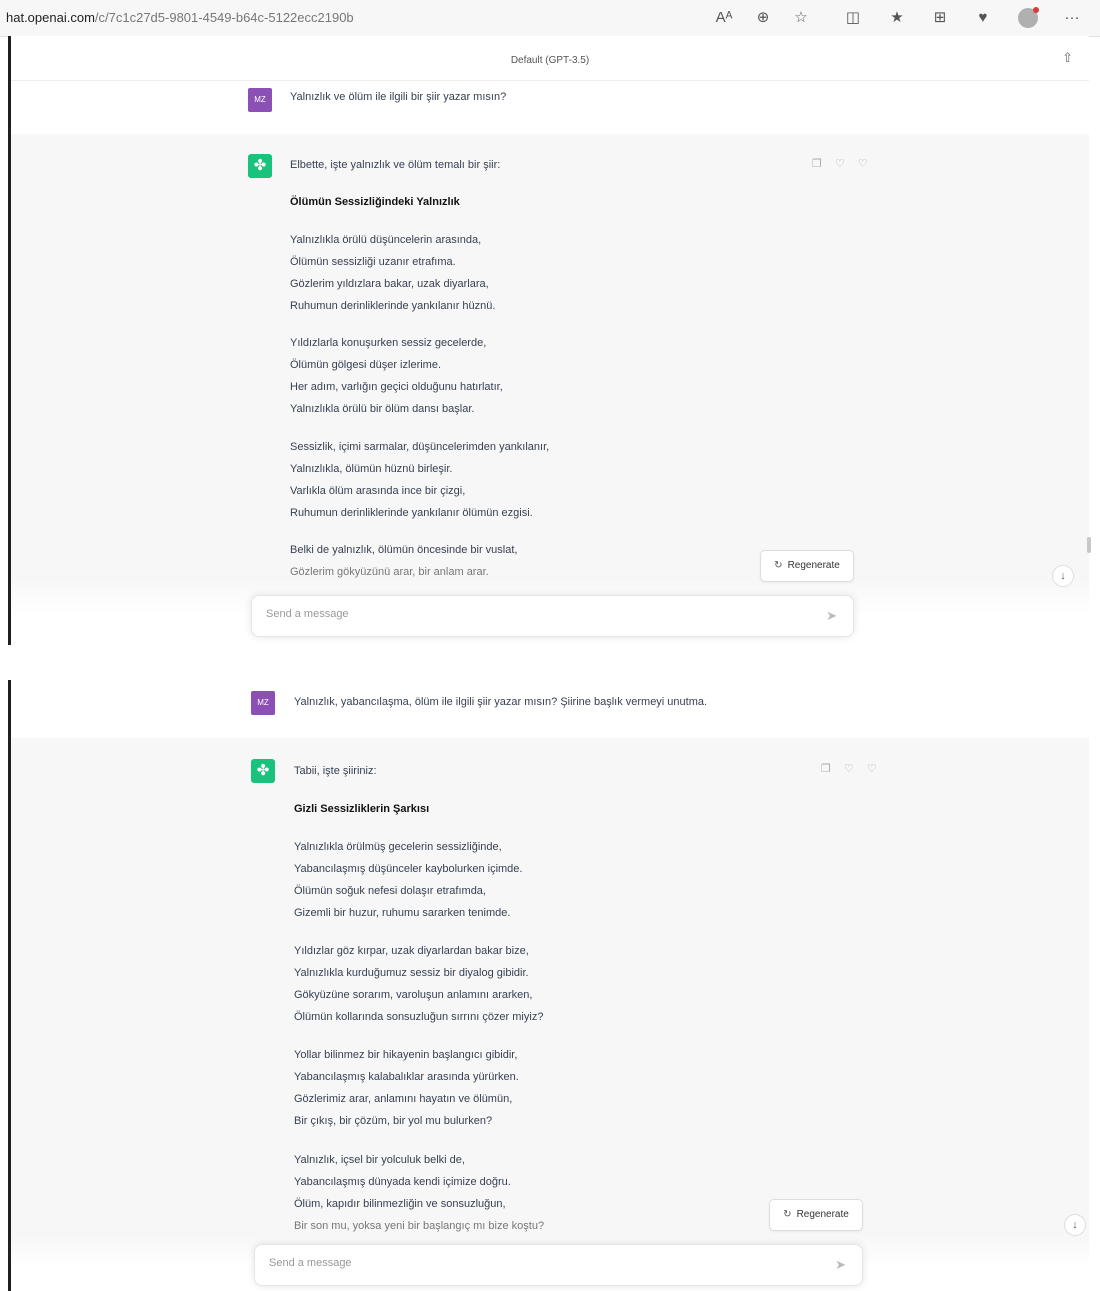 The height and width of the screenshot is (1291, 1100). What do you see at coordinates (390, 891) in the screenshot?
I see `poem-line: Ölümün soğuk nefesi dolaşır etrafımda,` at bounding box center [390, 891].